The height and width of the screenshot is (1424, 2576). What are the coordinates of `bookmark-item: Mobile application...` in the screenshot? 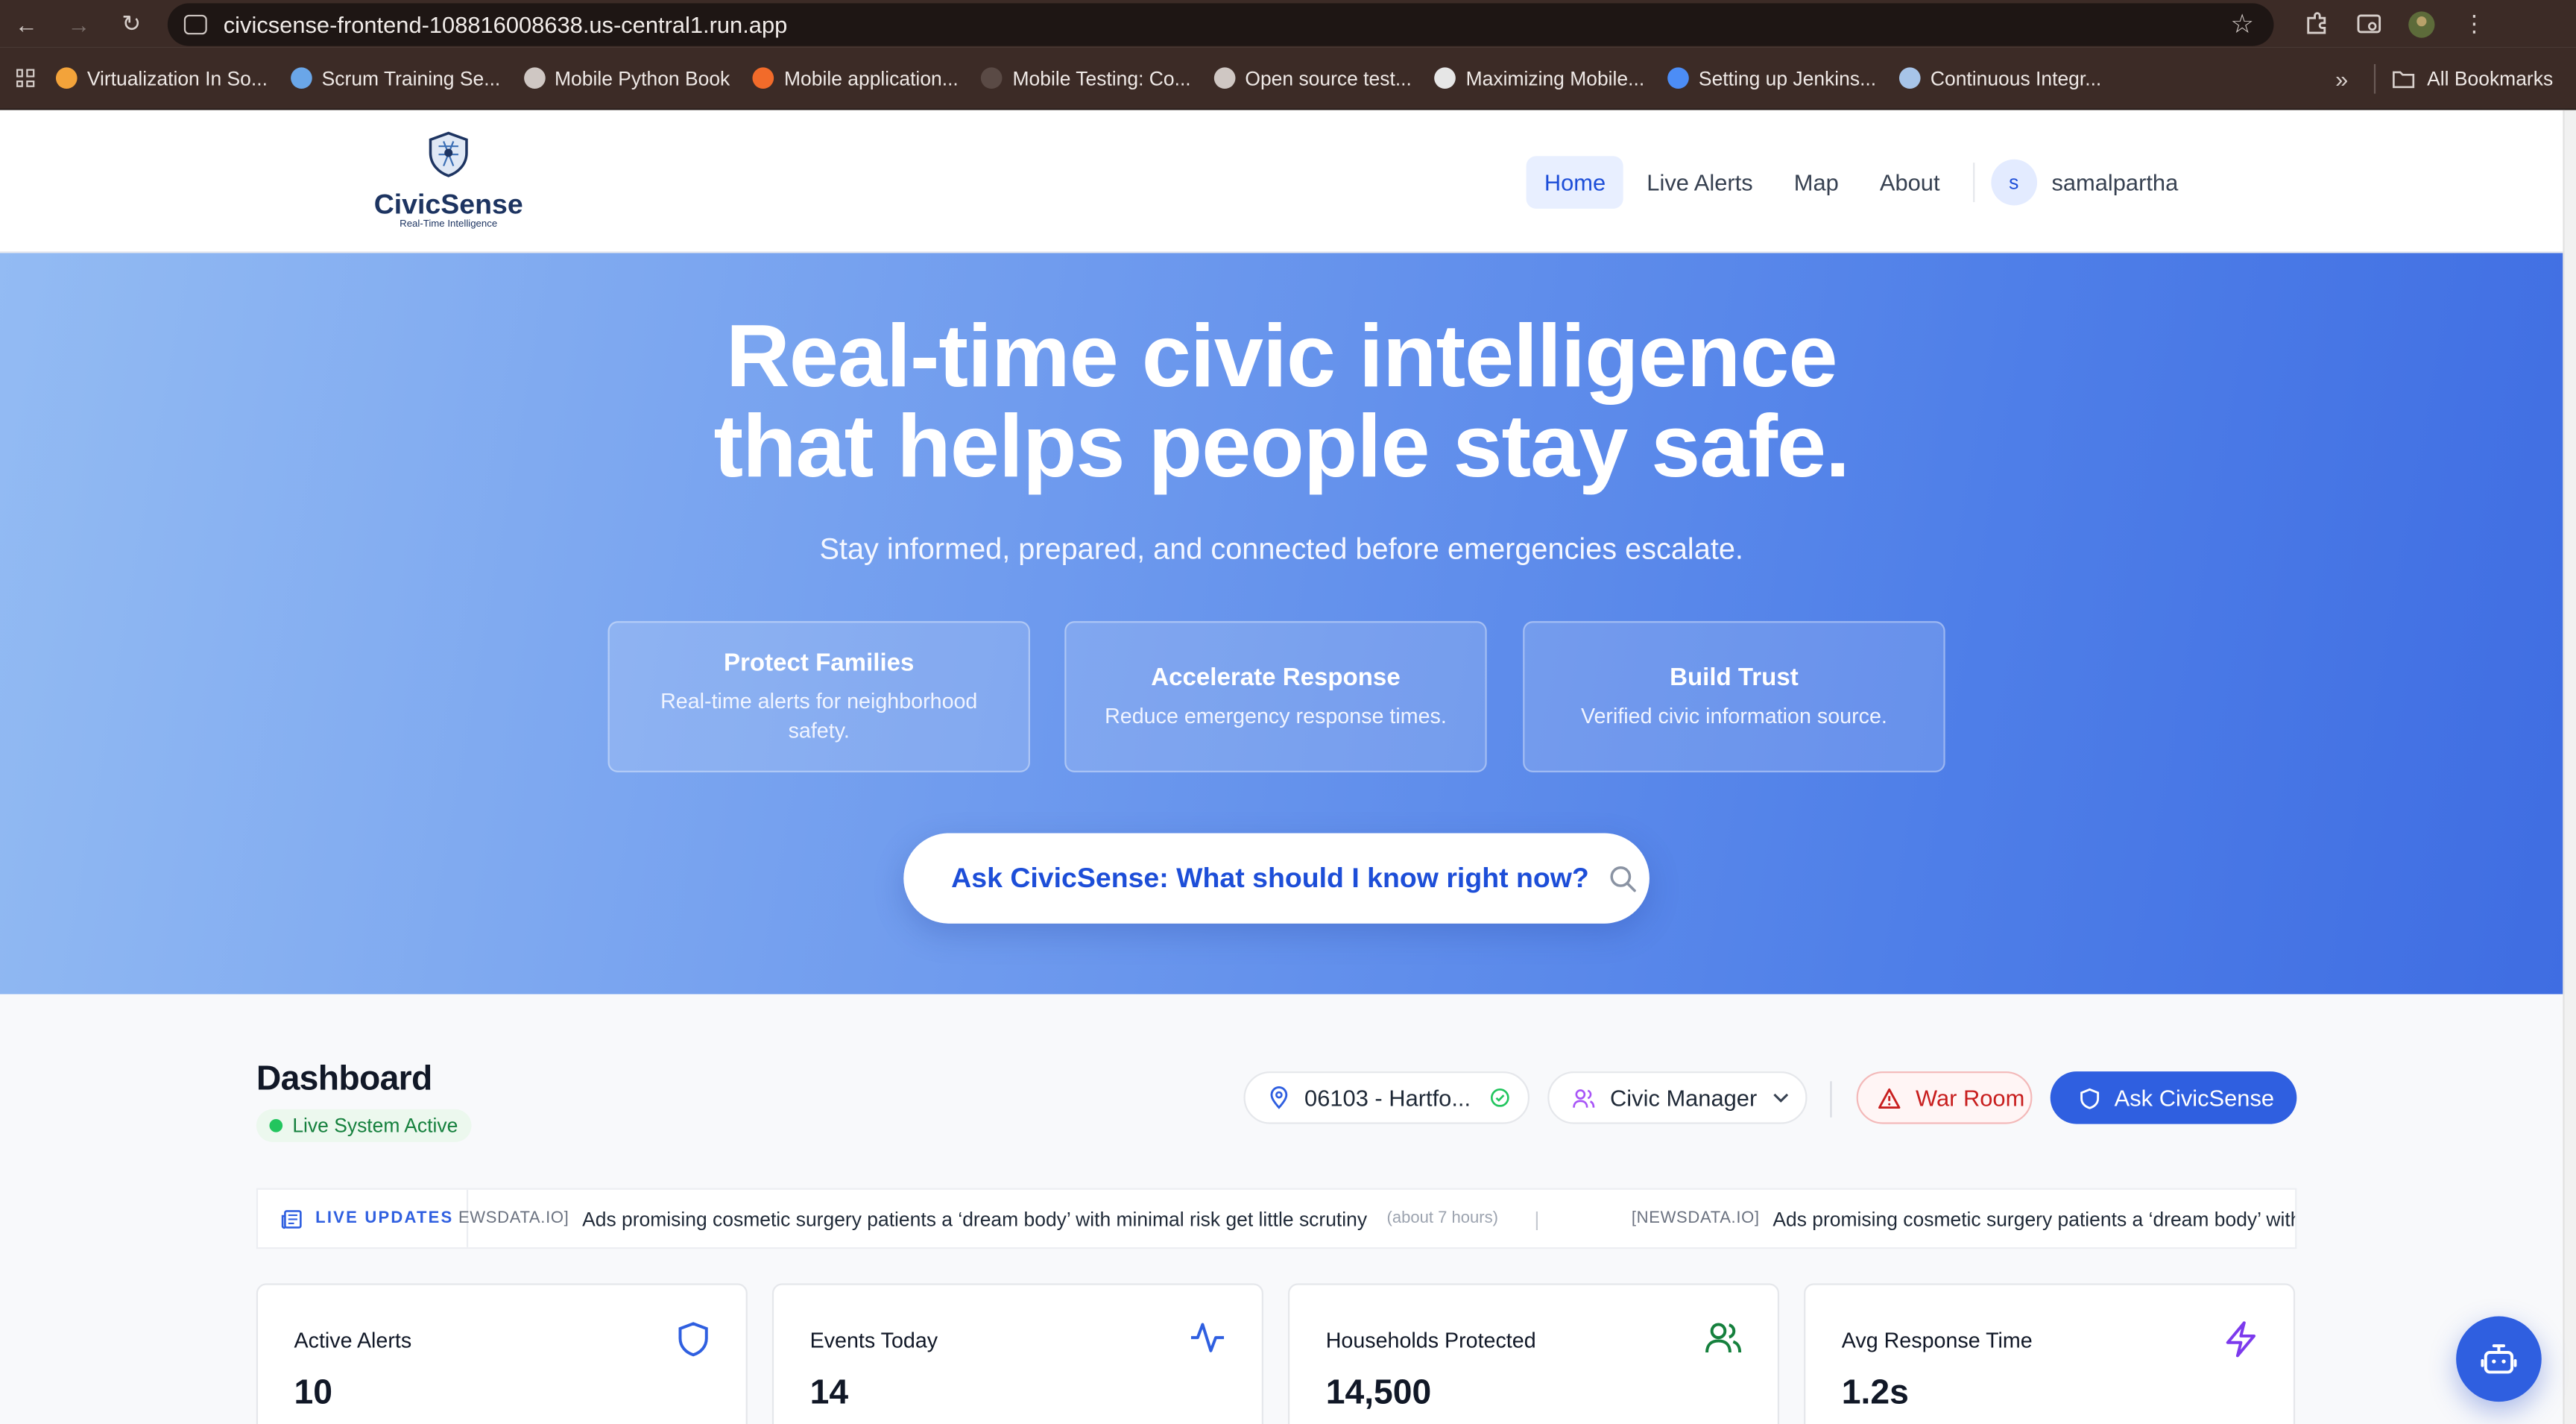 It's located at (856, 77).